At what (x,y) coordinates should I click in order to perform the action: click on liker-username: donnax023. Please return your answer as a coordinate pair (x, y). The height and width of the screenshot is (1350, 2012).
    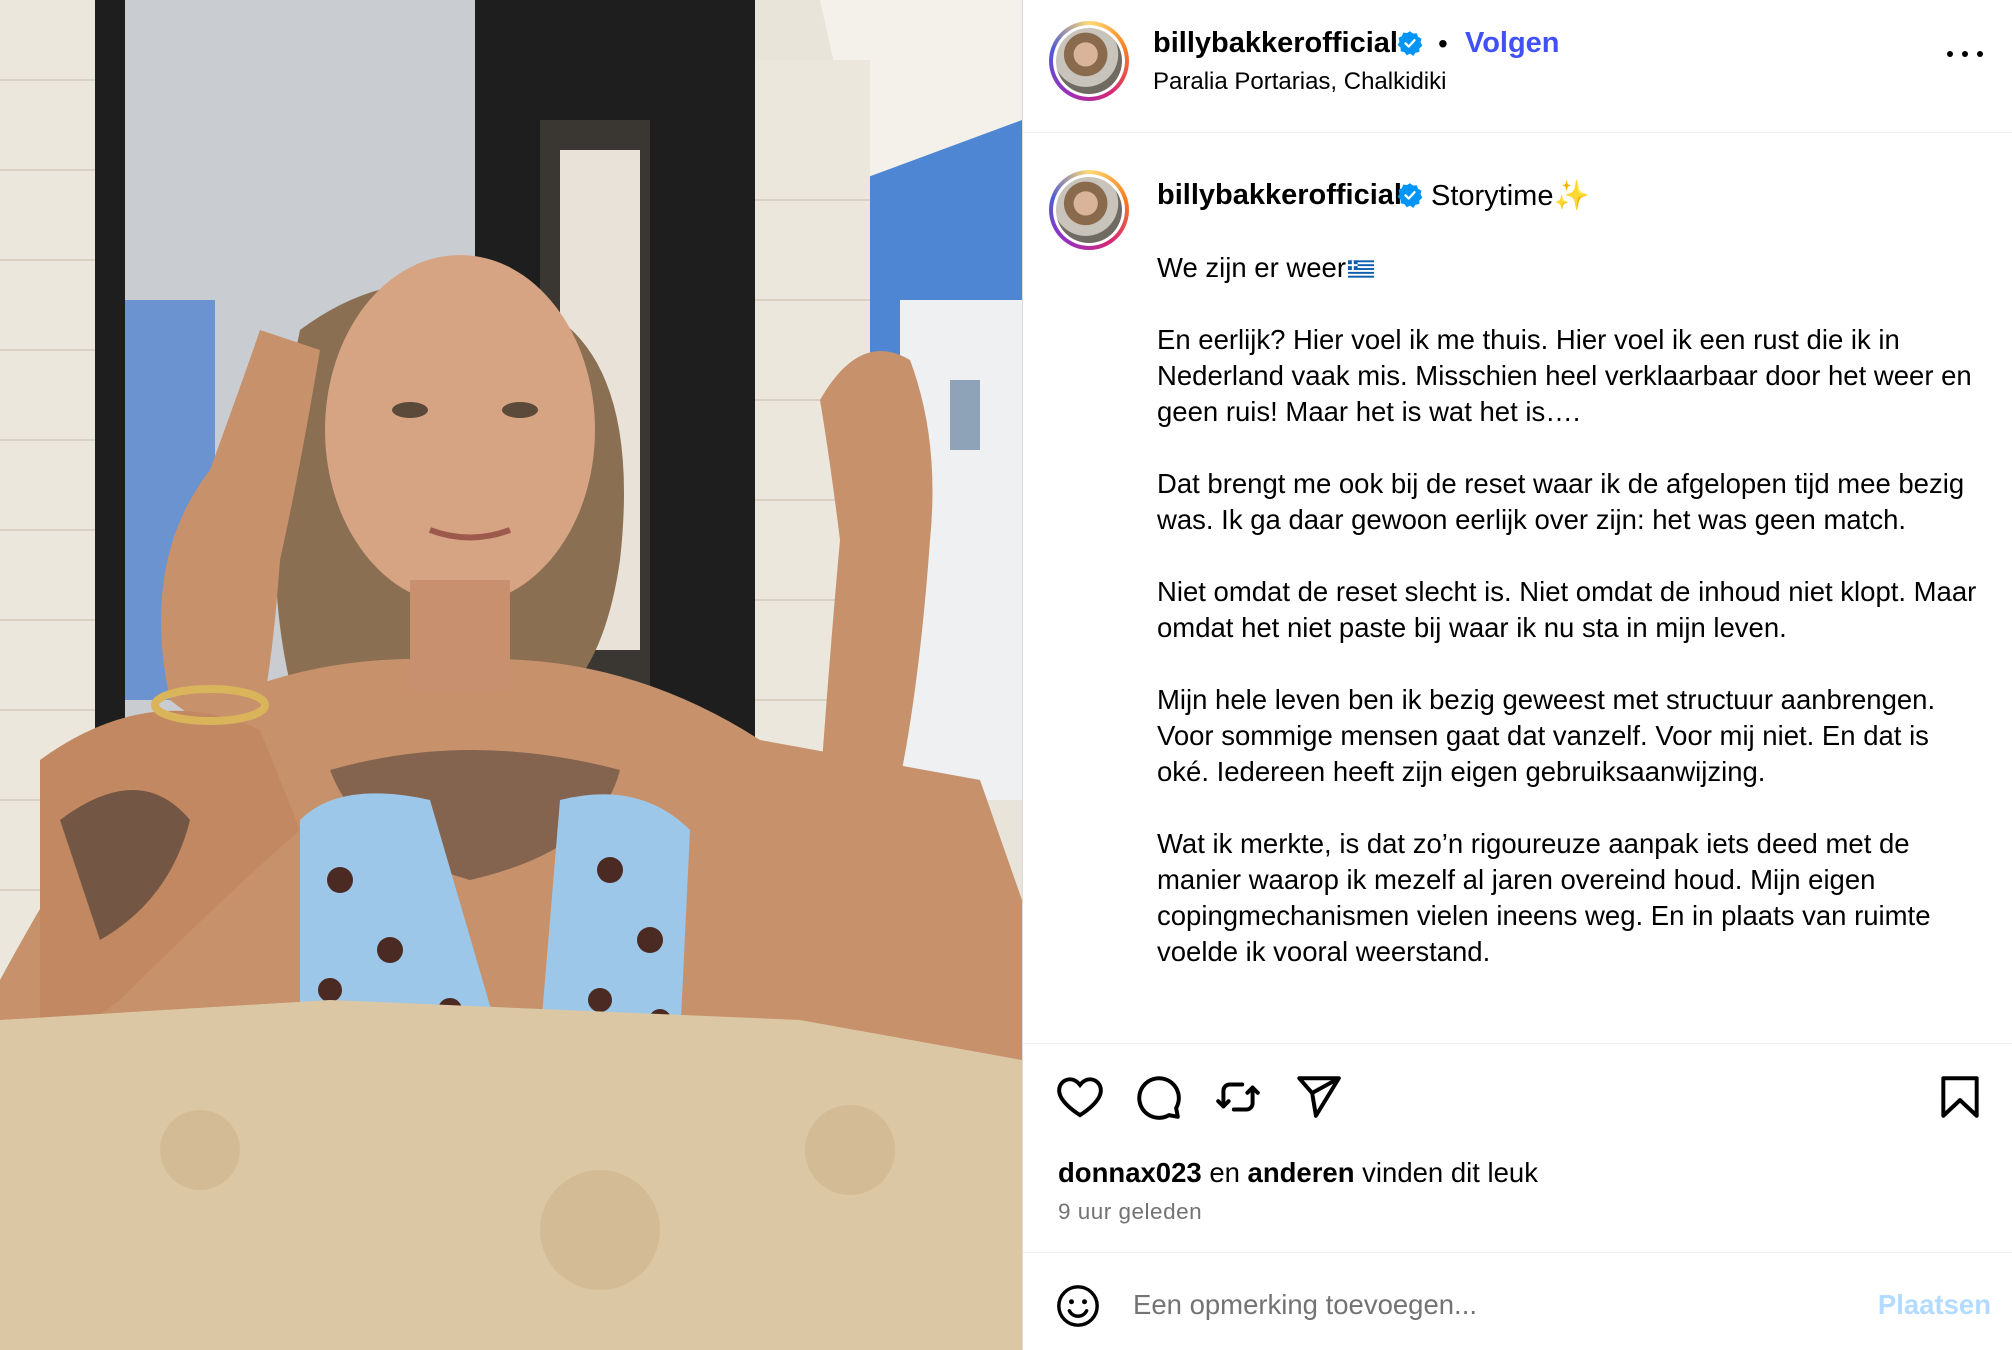
    Looking at the image, I should click on (1130, 1172).